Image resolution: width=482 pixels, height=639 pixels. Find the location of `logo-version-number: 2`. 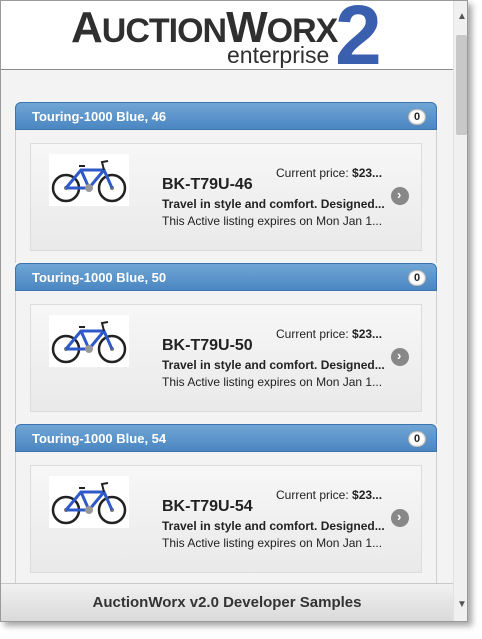

logo-version-number: 2 is located at coordinates (358, 41).